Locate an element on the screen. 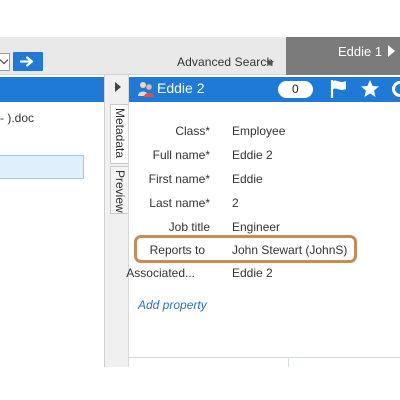 Image resolution: width=400 pixels, height=400 pixels. list-item: - ).doc is located at coordinates (17, 118).